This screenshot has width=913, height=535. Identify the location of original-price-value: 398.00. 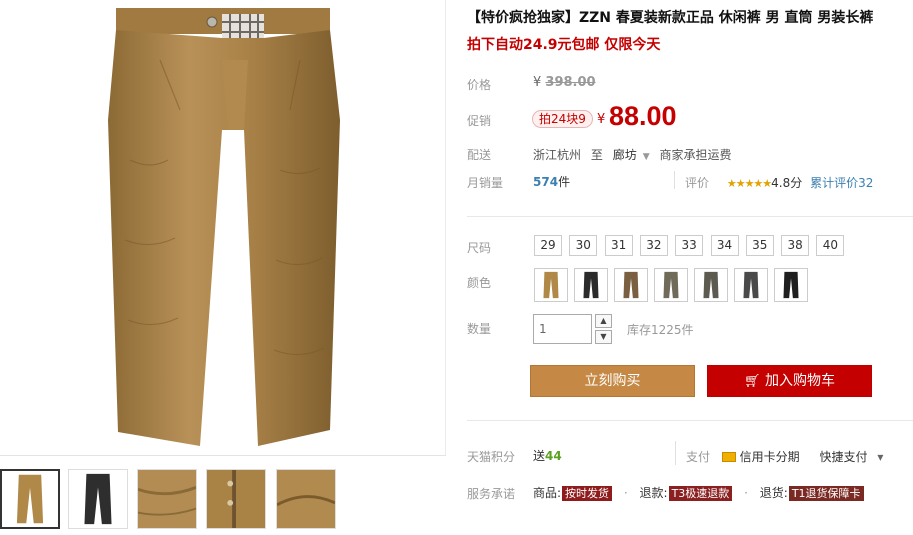
(570, 82).